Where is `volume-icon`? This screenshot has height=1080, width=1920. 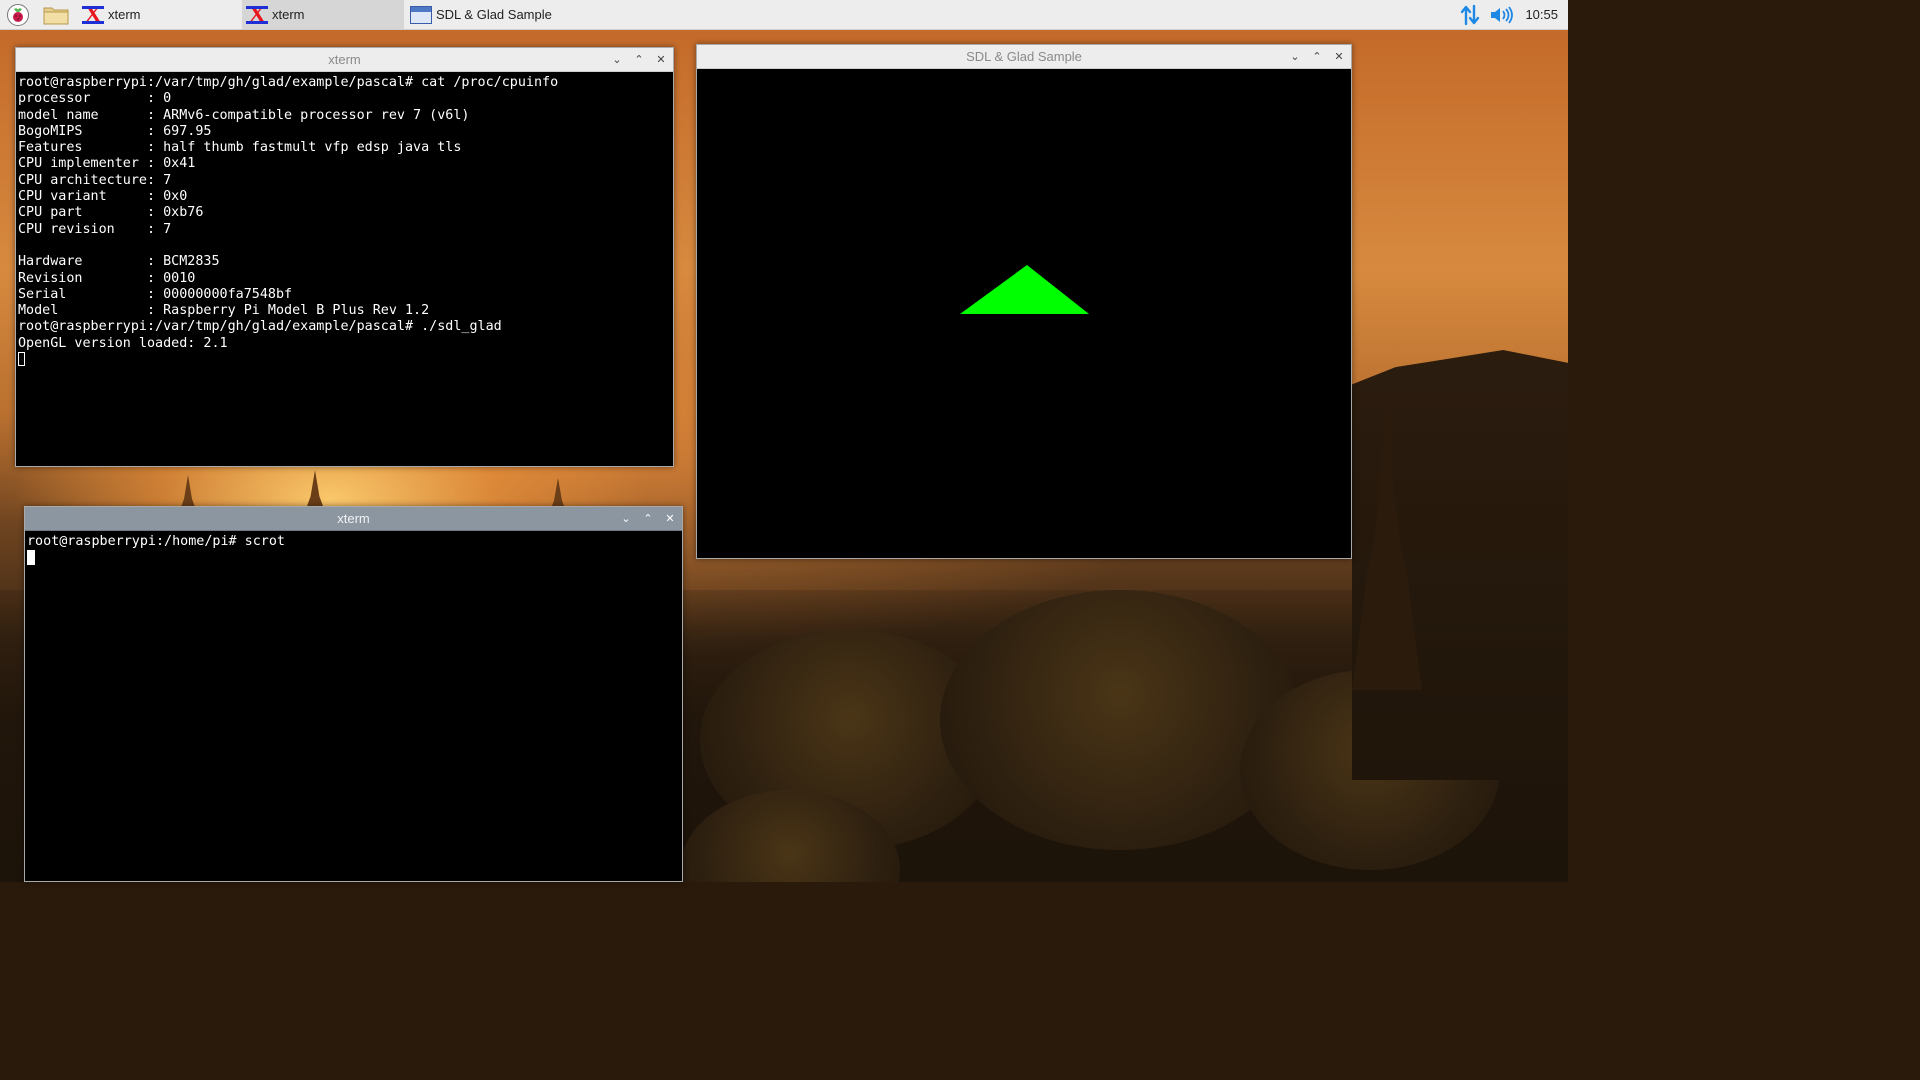
volume-icon is located at coordinates (1501, 15).